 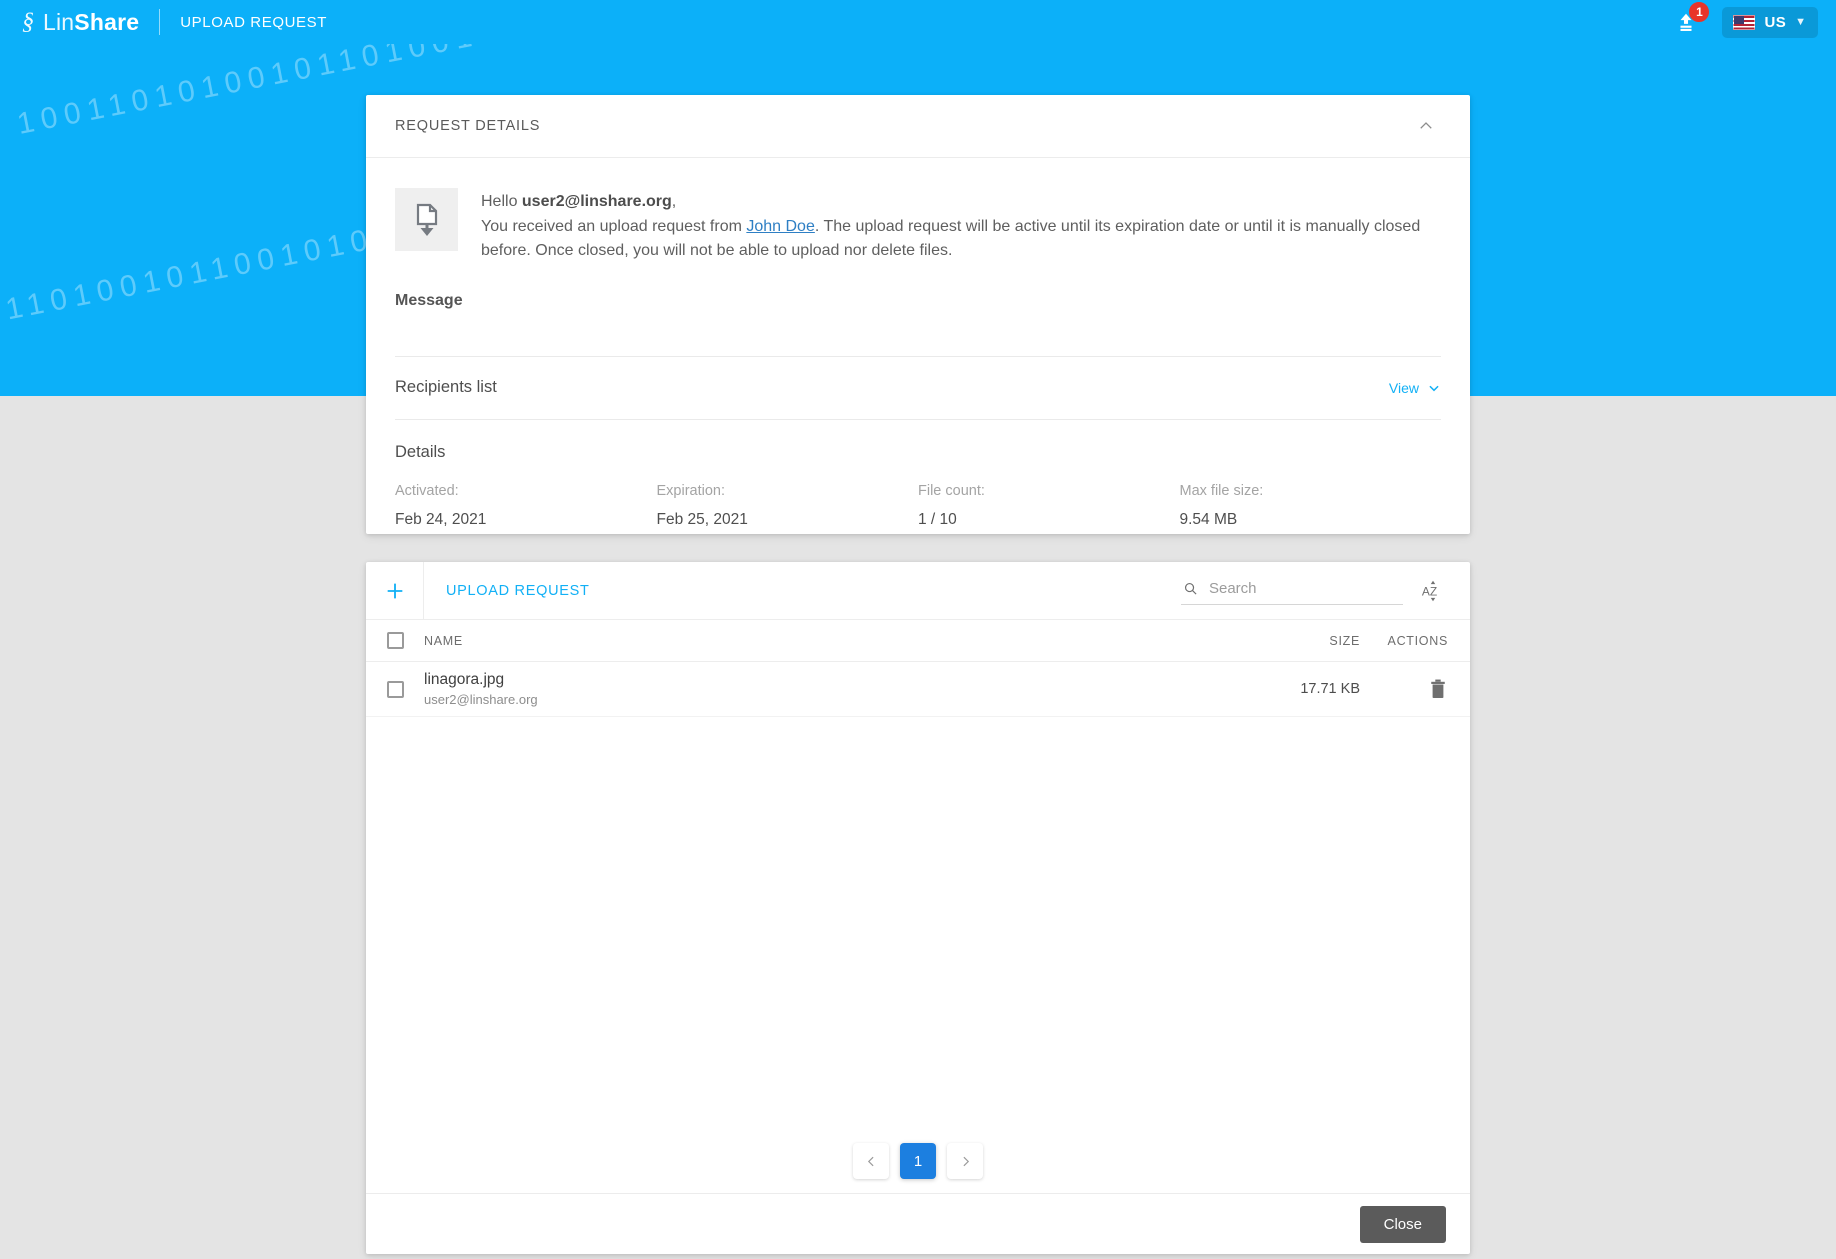 What do you see at coordinates (918, 1223) in the screenshot?
I see `card-footer: Close` at bounding box center [918, 1223].